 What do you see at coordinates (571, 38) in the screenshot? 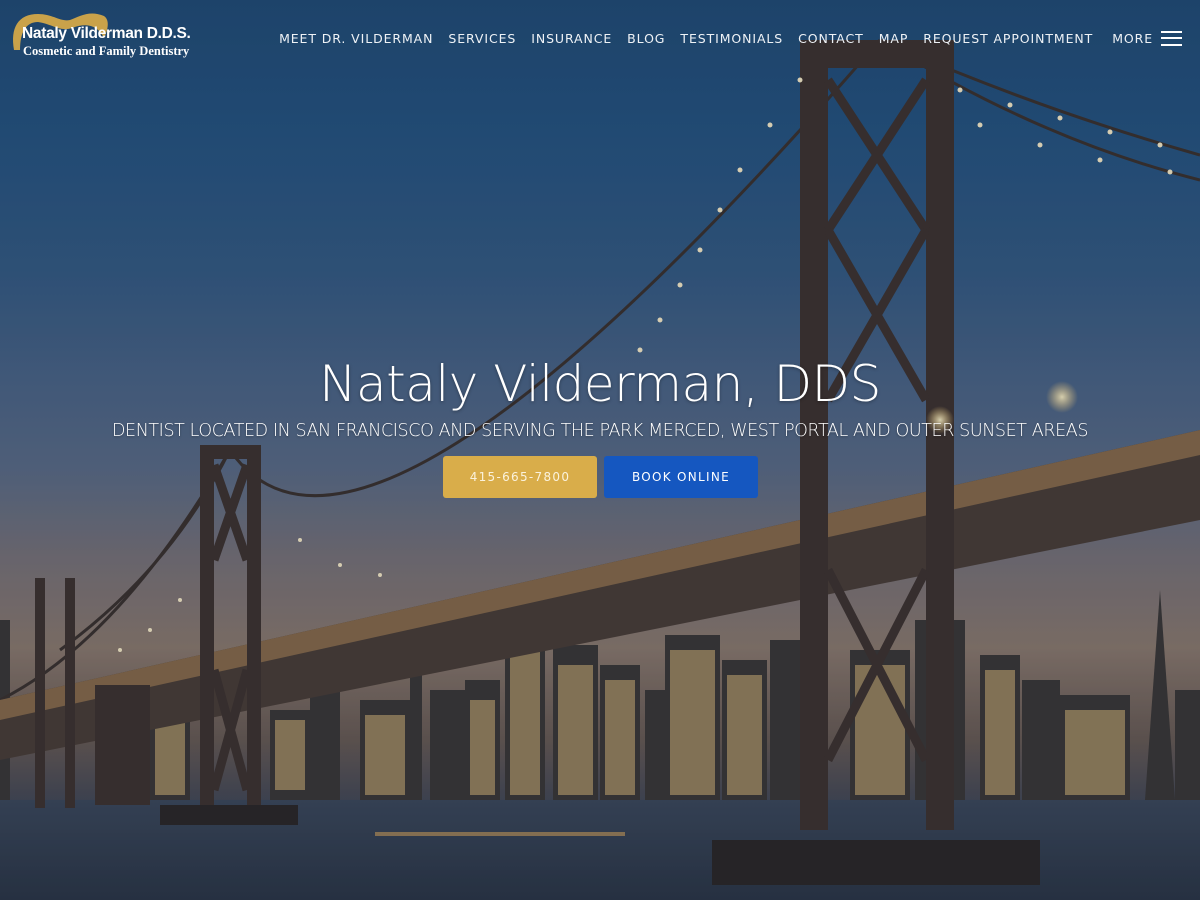
I see `nav-item-insurance: INSURANCE` at bounding box center [571, 38].